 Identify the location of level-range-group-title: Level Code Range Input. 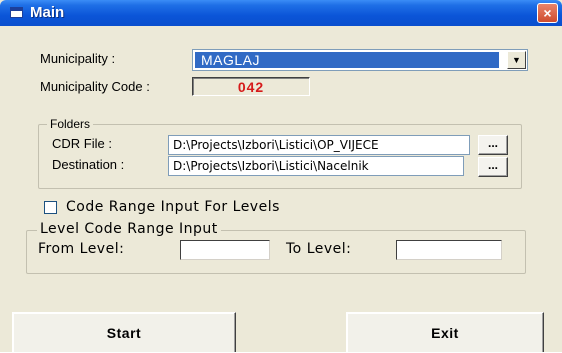
(129, 229).